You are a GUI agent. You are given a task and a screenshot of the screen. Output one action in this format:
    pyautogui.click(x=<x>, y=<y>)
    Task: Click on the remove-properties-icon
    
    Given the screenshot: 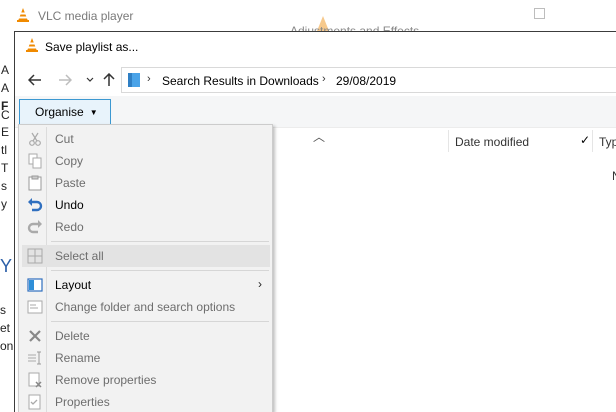 What is the action you would take?
    pyautogui.click(x=35, y=380)
    